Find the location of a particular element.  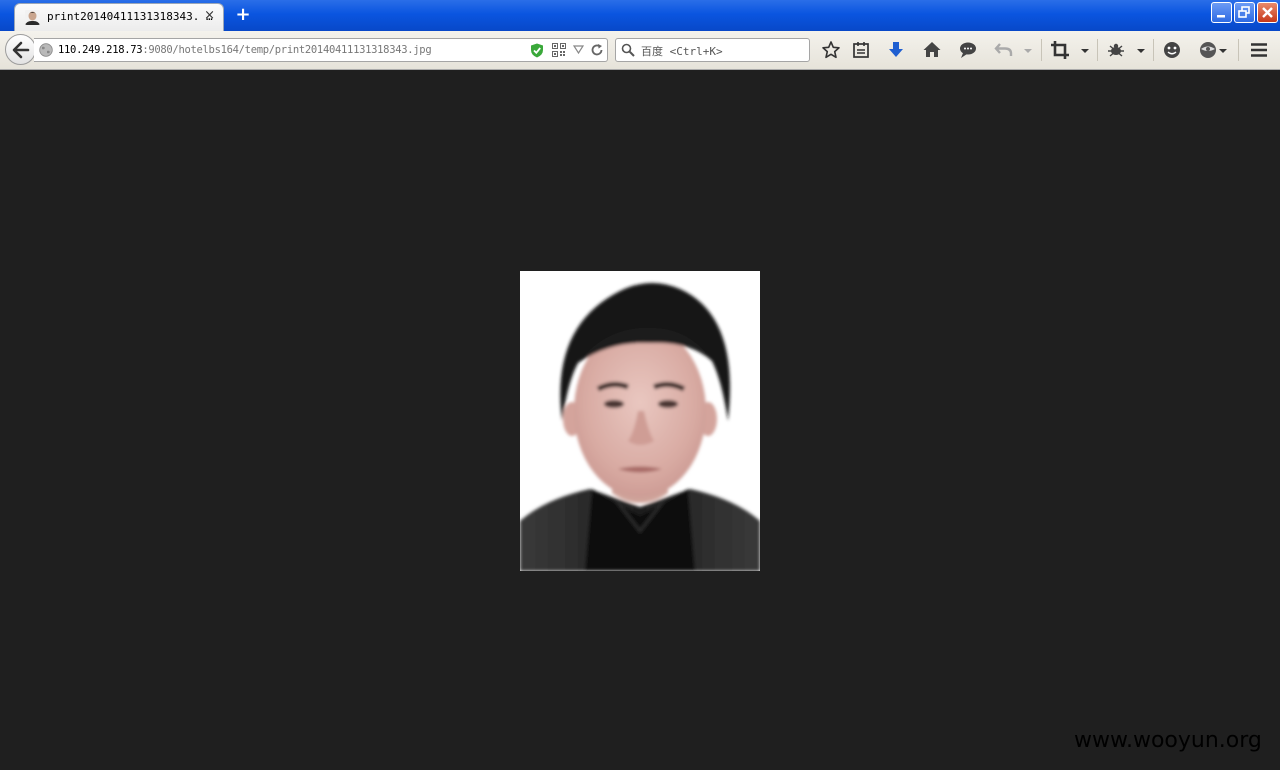

back-button is located at coordinates (20, 49).